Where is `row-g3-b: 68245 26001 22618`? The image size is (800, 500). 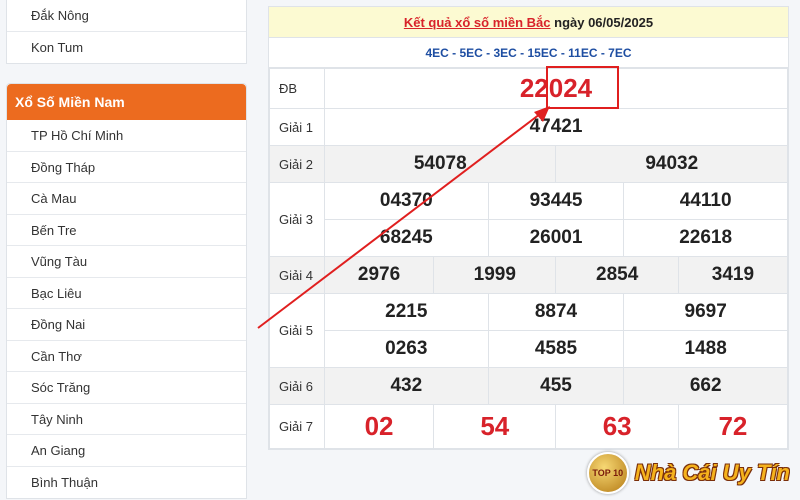 row-g3-b: 68245 26001 22618 is located at coordinates (529, 238).